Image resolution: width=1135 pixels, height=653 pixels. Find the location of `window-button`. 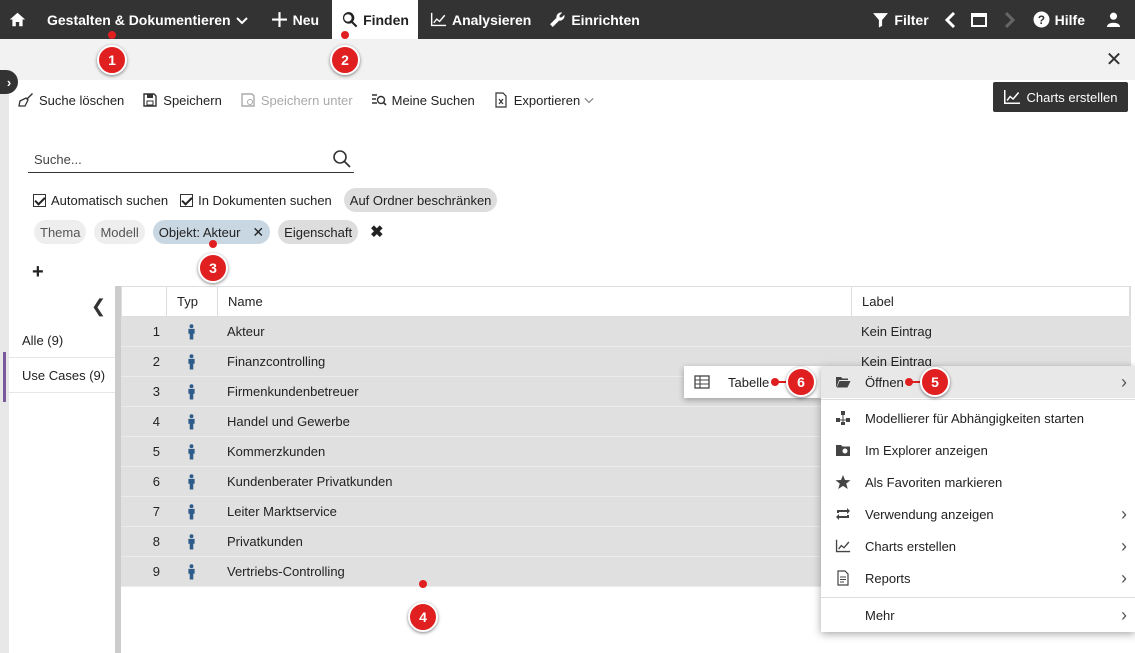

window-button is located at coordinates (979, 19).